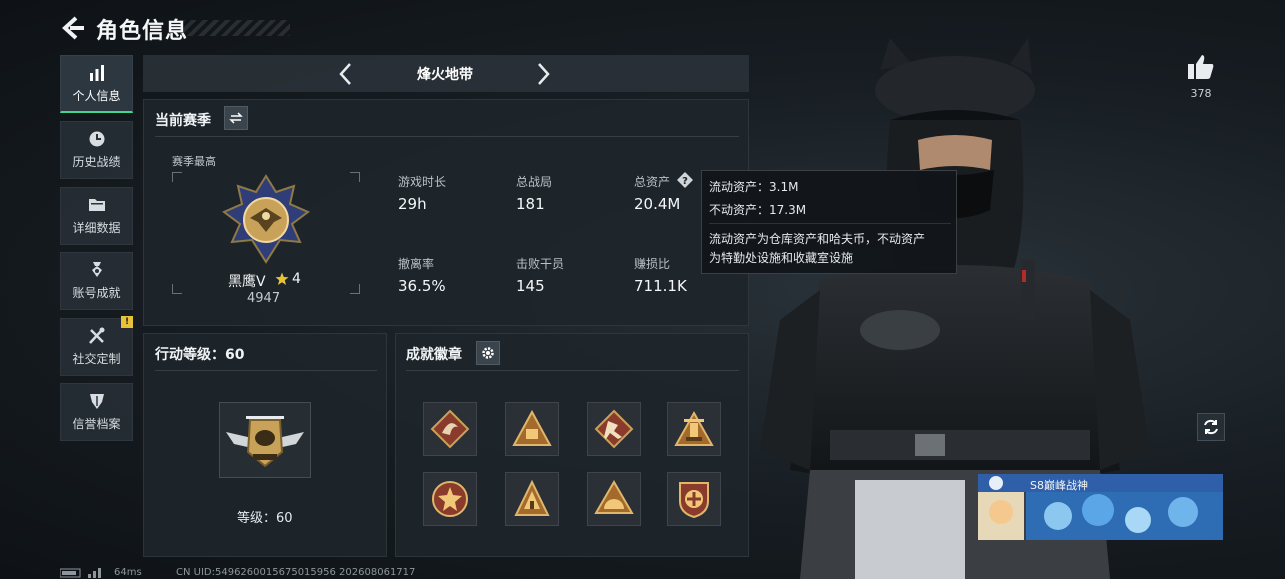  I want to click on tent-badge-icon, so click(532, 497).